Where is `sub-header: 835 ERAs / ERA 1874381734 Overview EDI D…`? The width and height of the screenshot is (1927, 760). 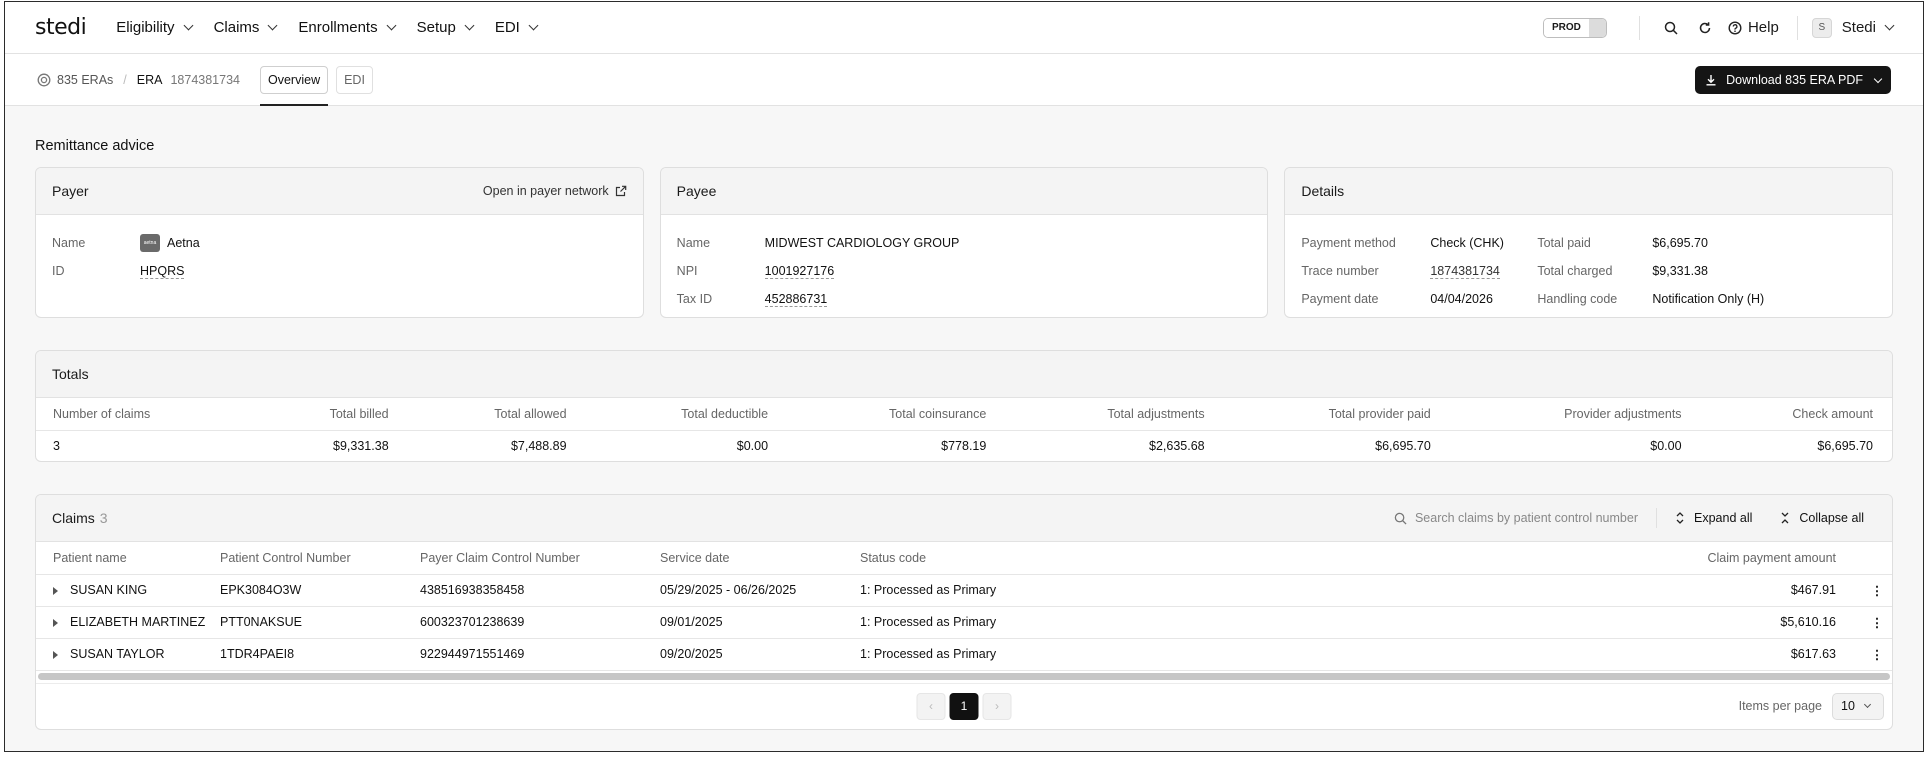
sub-header: 835 ERAs / ERA 1874381734 Overview EDI D… is located at coordinates (964, 80).